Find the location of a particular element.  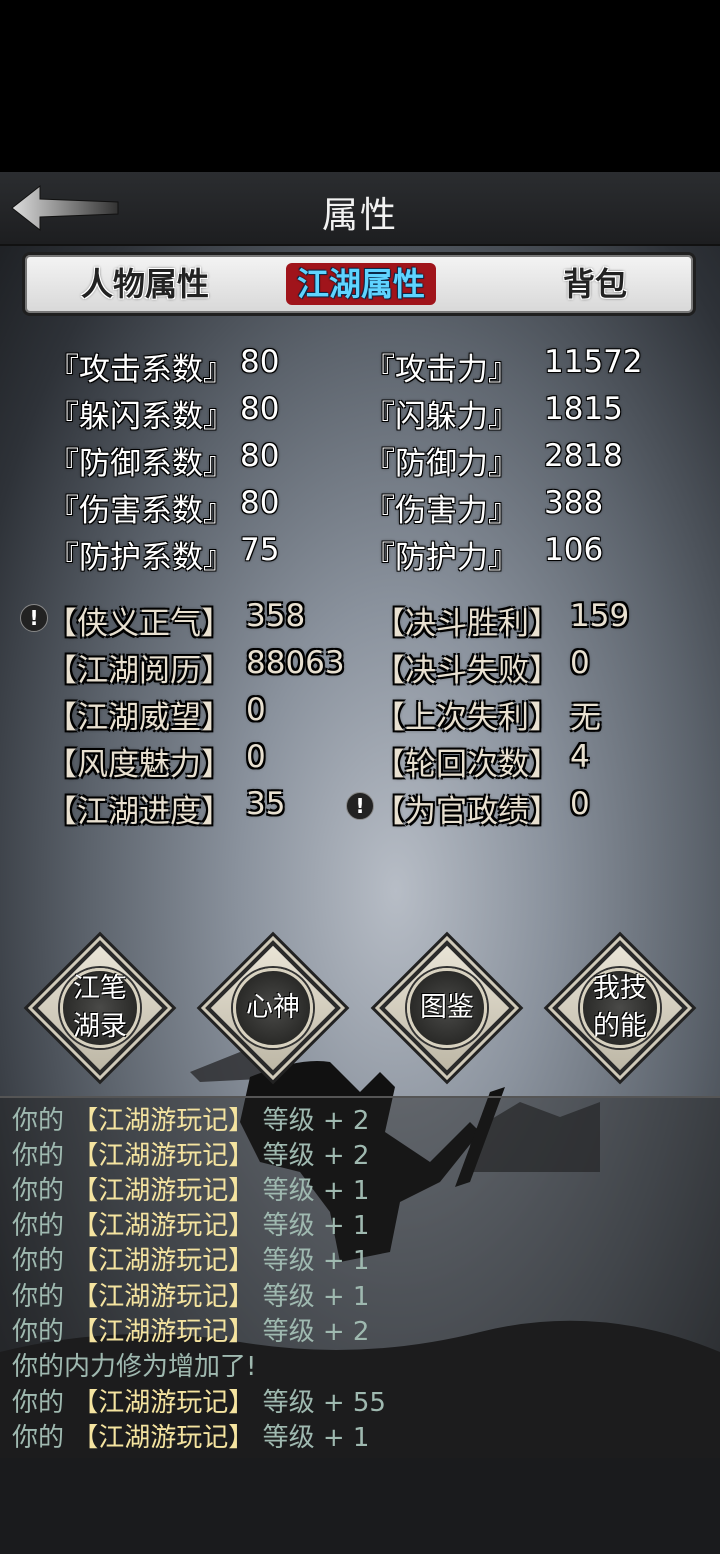

log-entry: 你的内力修为增加了! is located at coordinates (134, 1367).